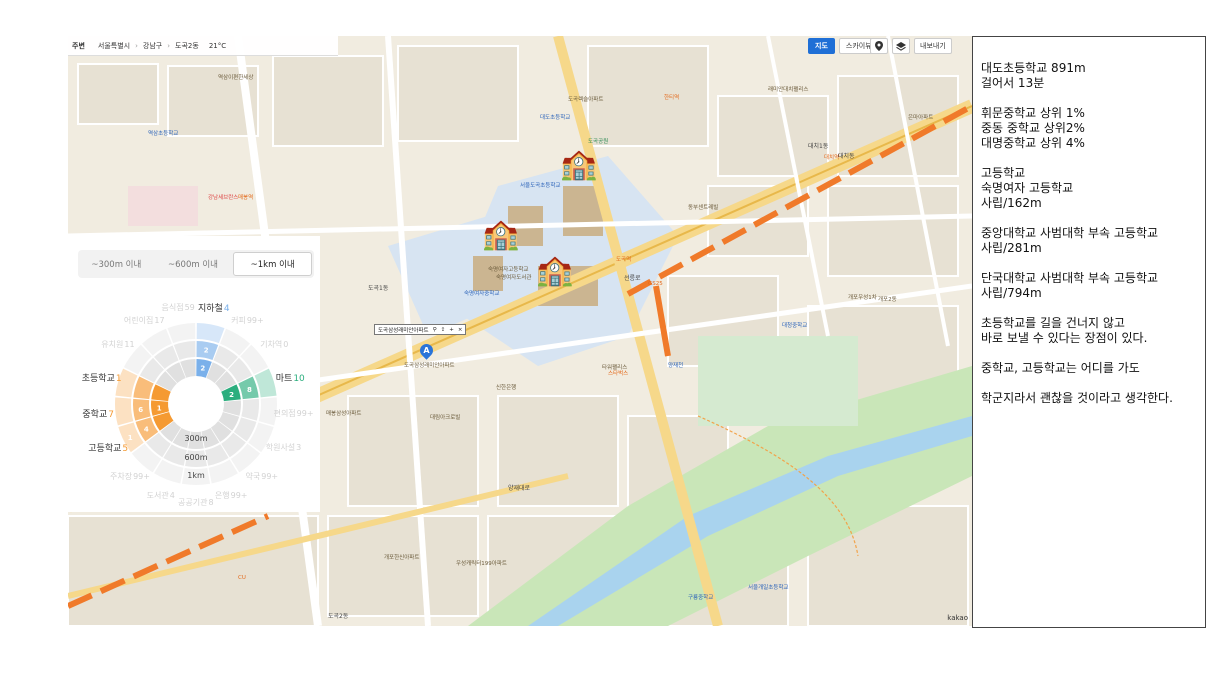 The width and height of the screenshot is (1216, 684). Describe the element at coordinates (338, 617) in the screenshot. I see `map-label: 도곡2동` at that location.